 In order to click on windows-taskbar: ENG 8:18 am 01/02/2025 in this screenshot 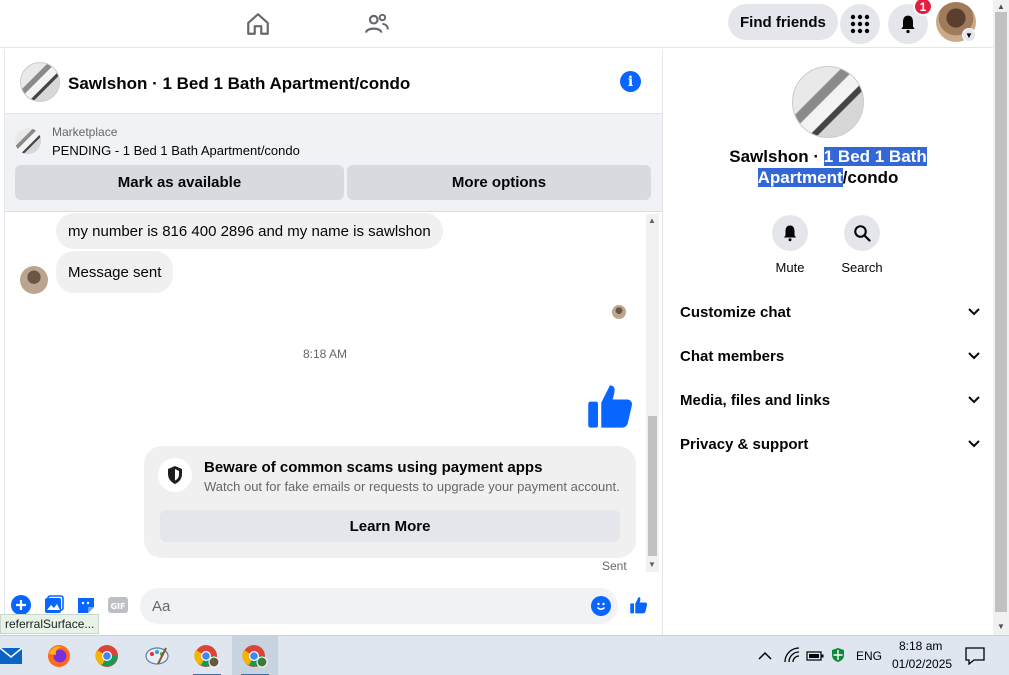, I will do `click(504, 655)`.